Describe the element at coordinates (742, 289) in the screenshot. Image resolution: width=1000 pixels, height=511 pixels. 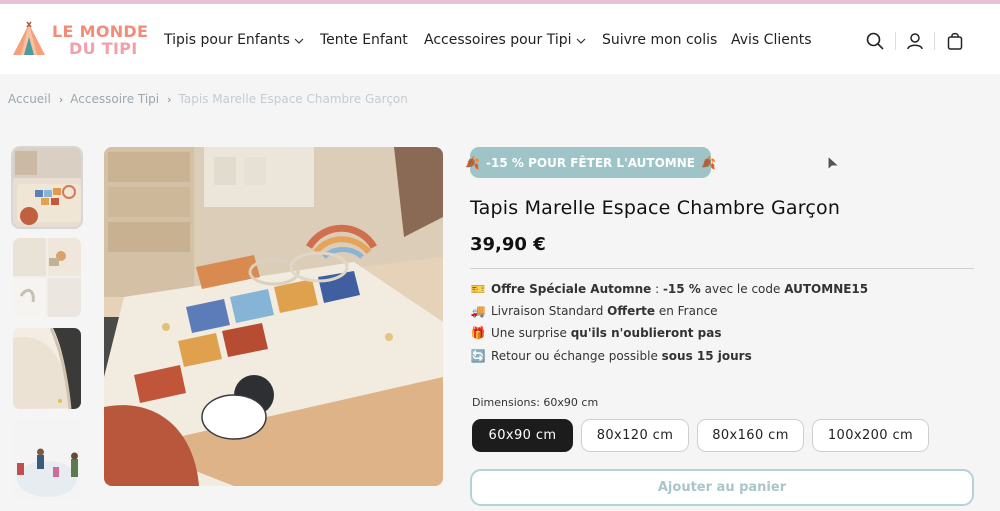
I see `feature-plain: avec le code` at that location.